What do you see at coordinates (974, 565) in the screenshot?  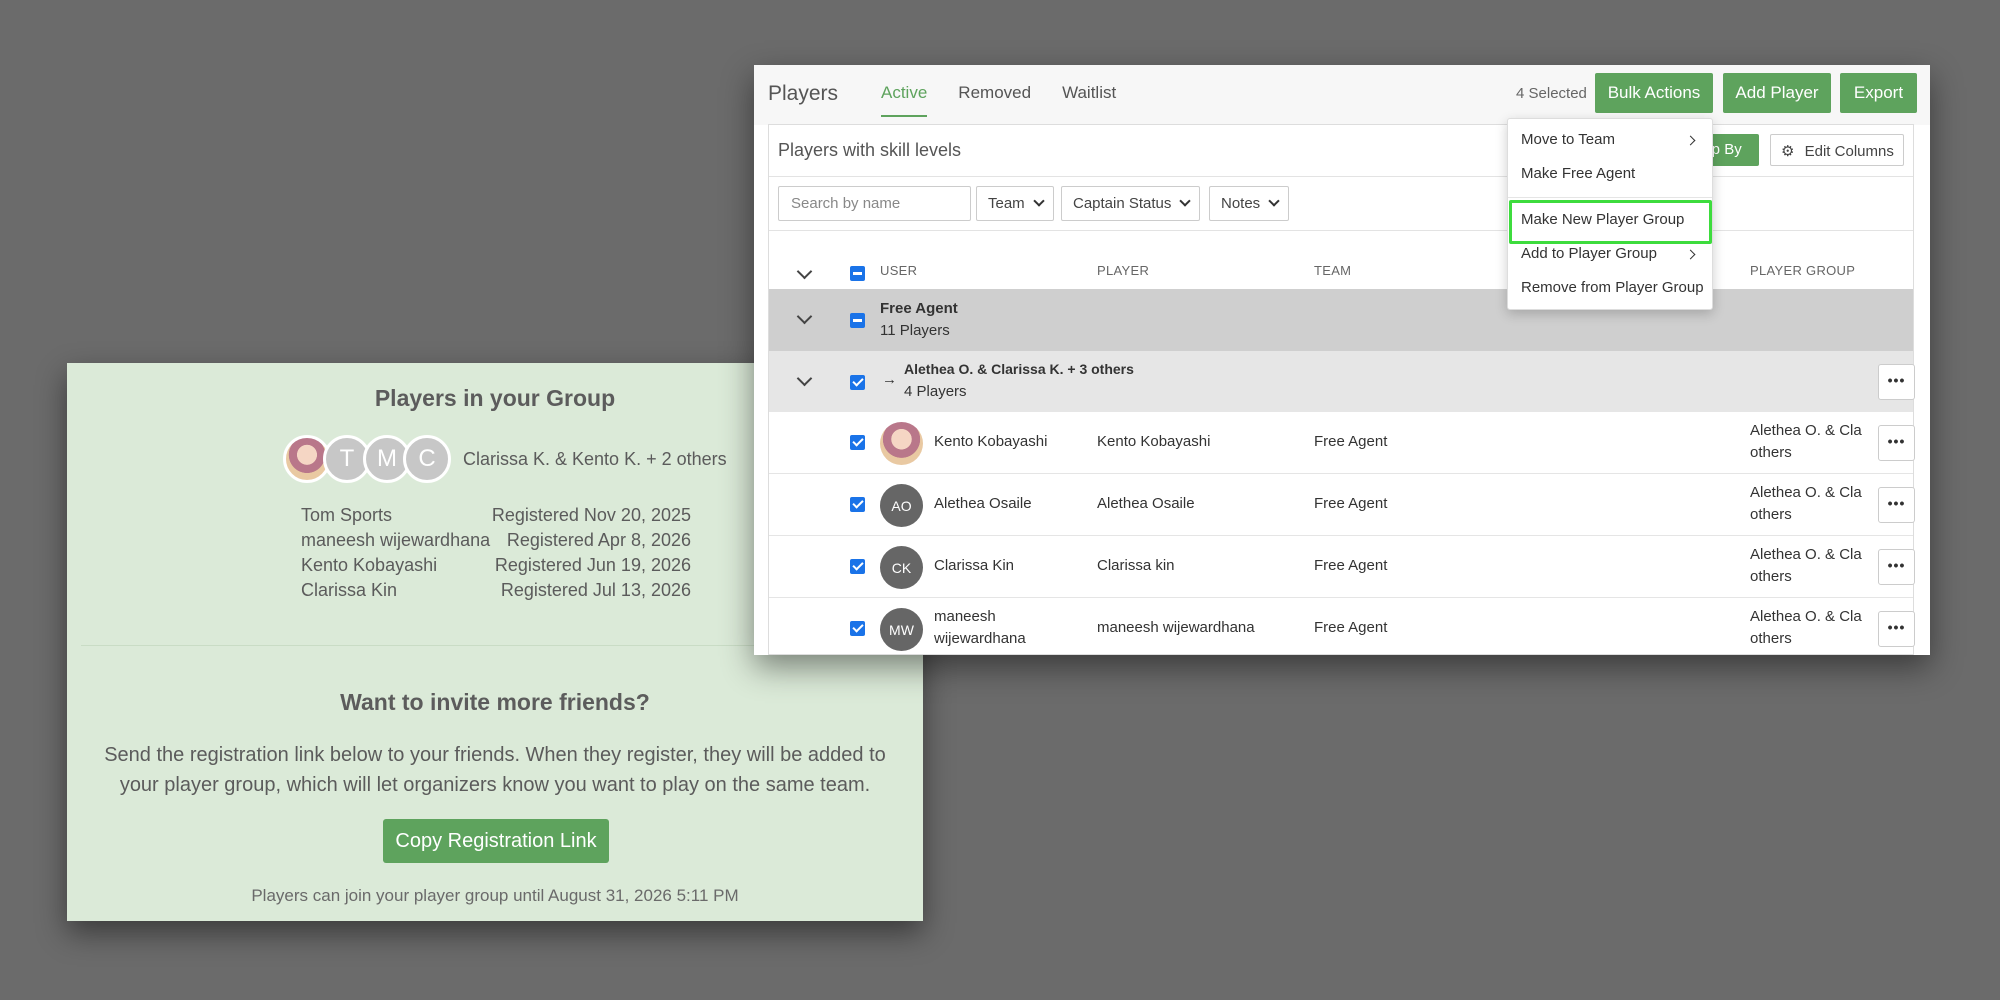 I see `user-name: Clarissa Kin` at bounding box center [974, 565].